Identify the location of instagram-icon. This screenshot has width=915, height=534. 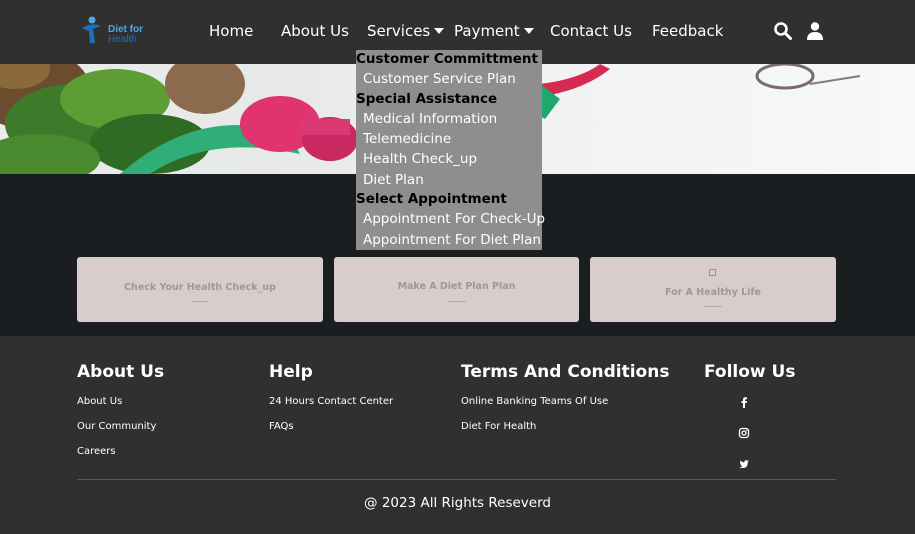
(744, 433).